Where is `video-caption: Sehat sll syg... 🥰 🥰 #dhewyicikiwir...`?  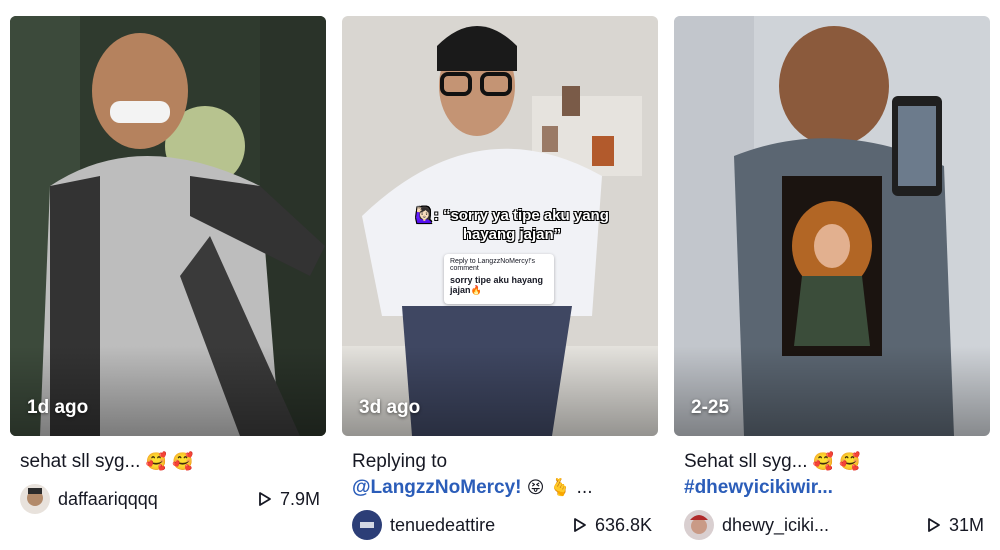
video-caption: Sehat sll syg... 🥰 🥰 #dhewyicikiwir... is located at coordinates (832, 475).